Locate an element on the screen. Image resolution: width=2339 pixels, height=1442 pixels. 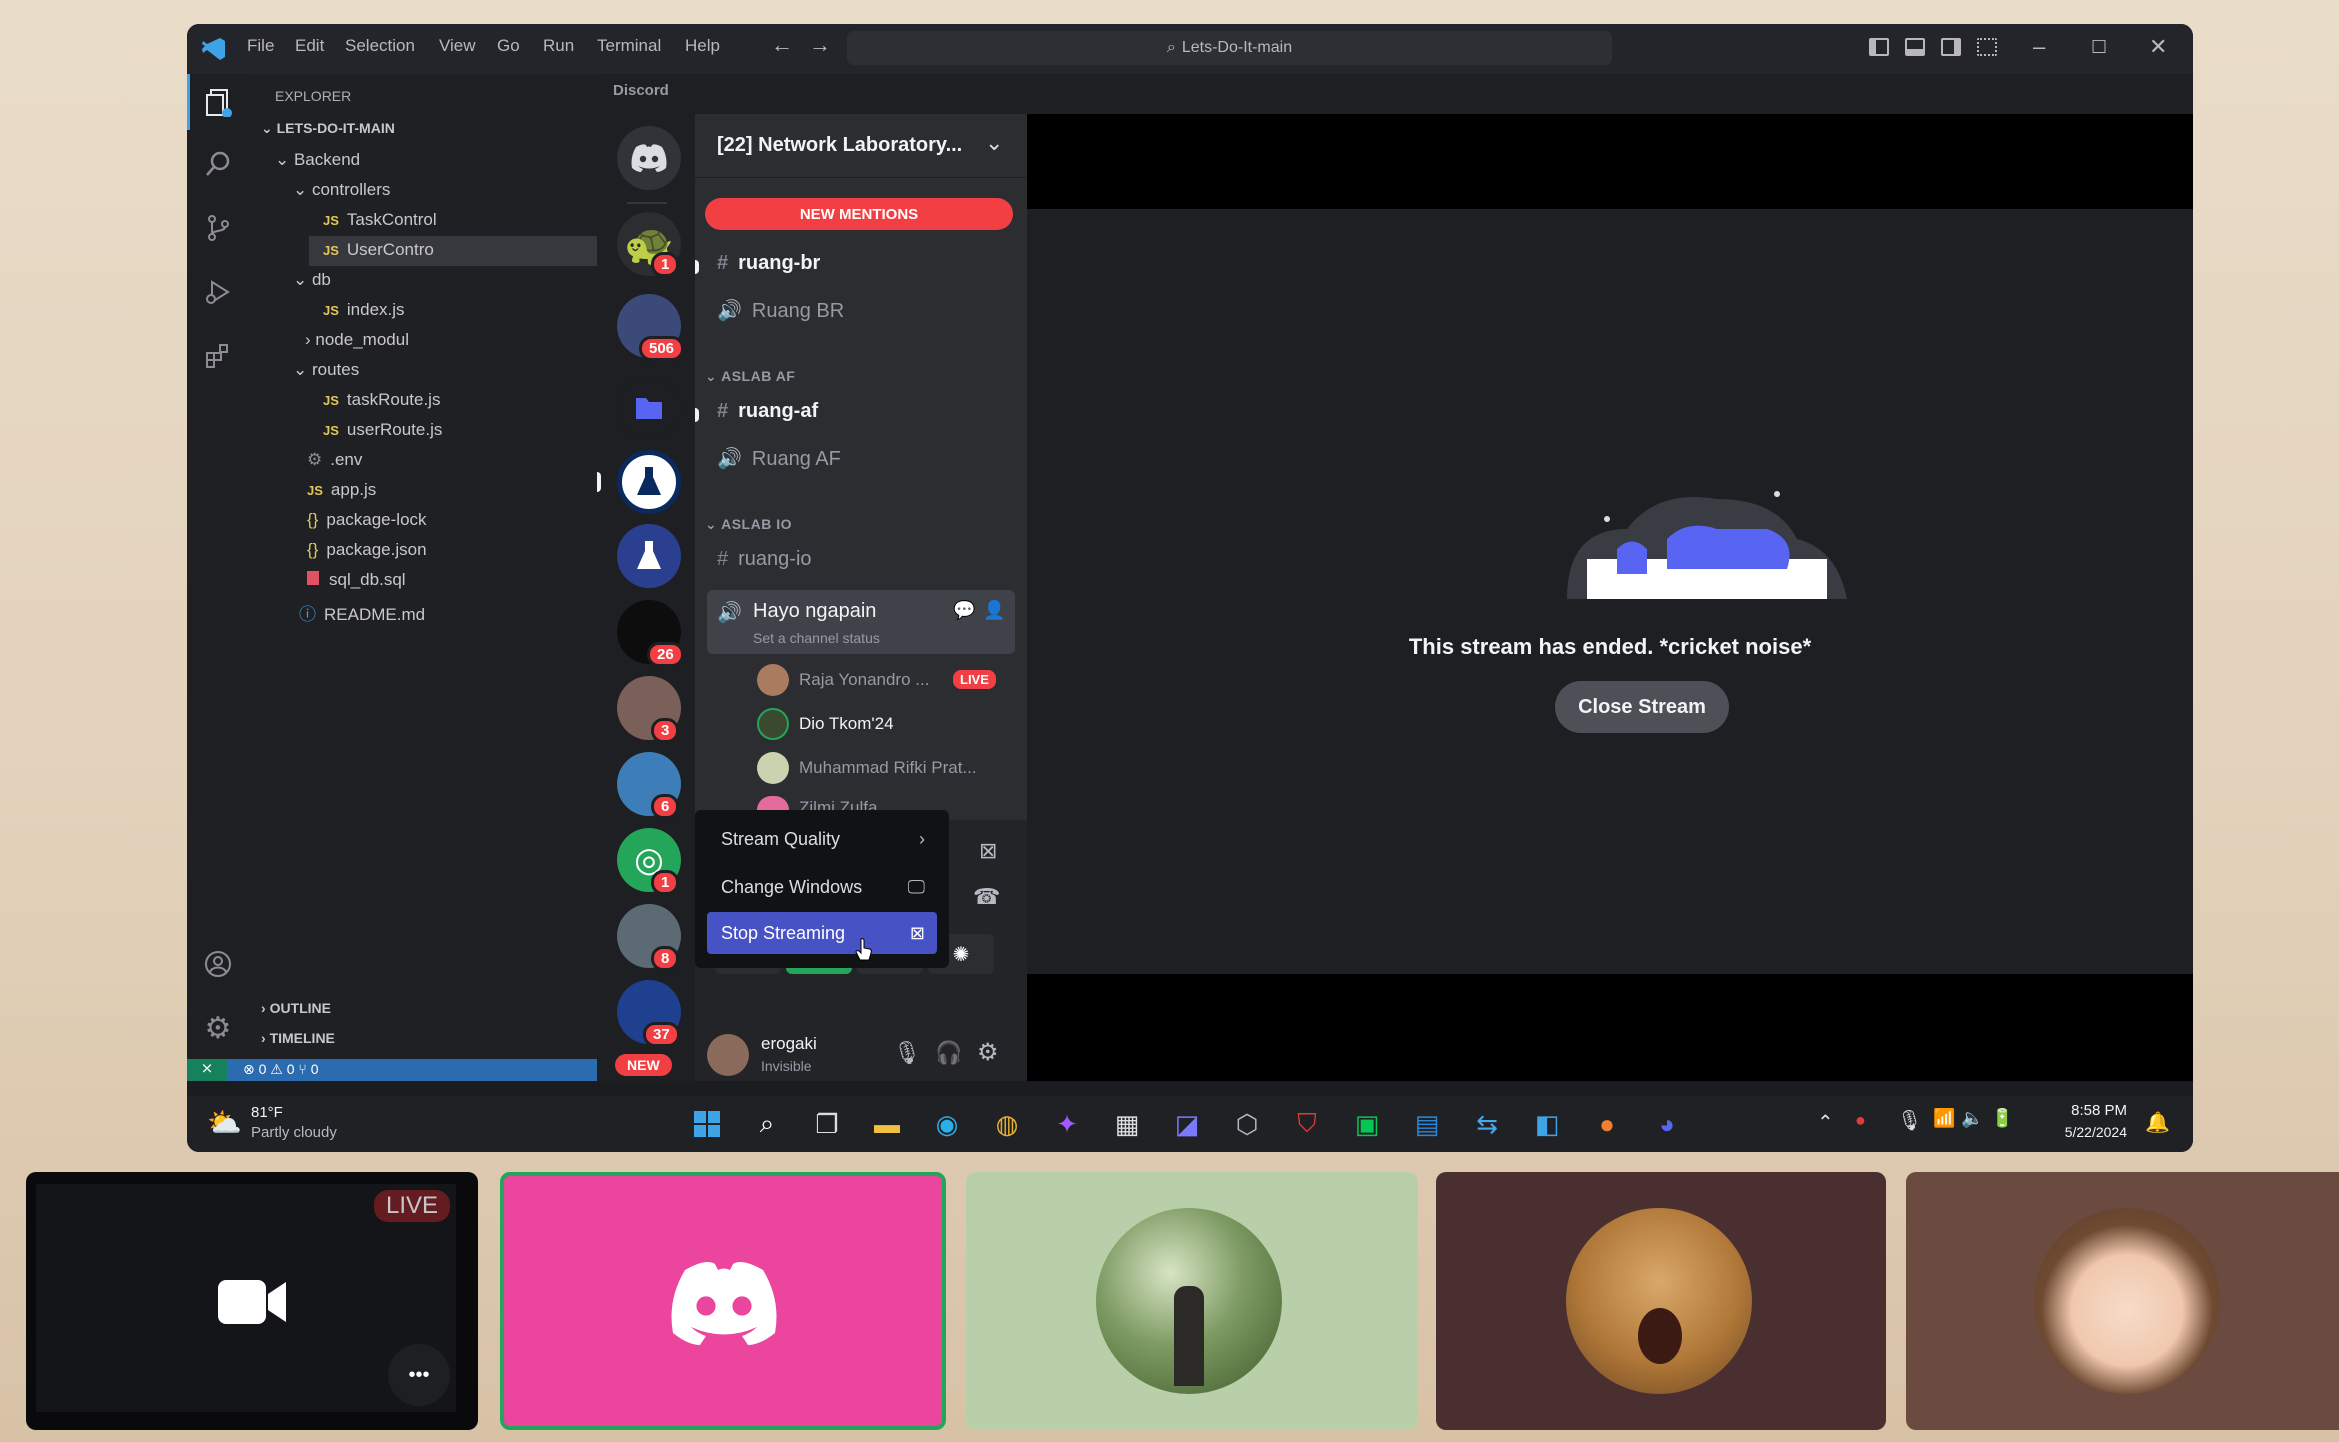
problems-status: ⊗ 0 ⚠ 0 ⑂ 0 is located at coordinates (281, 1069).